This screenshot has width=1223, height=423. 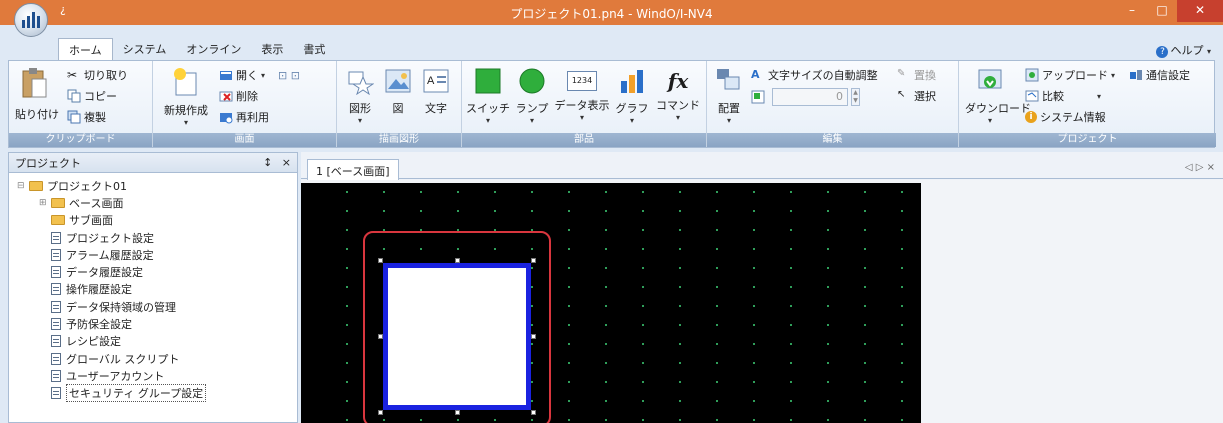 What do you see at coordinates (380, 260) in the screenshot?
I see `resize-handle-top-left` at bounding box center [380, 260].